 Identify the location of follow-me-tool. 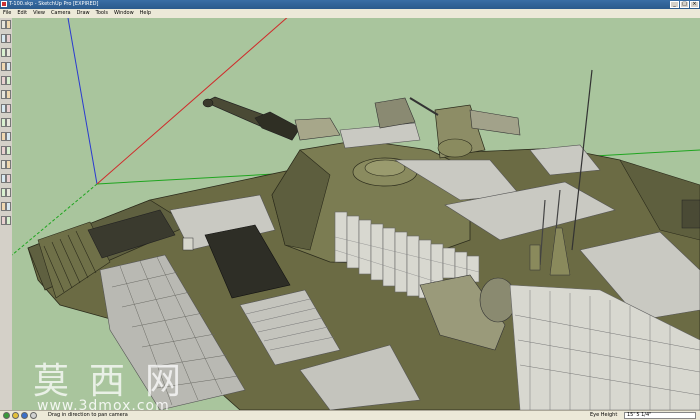
(8, 94).